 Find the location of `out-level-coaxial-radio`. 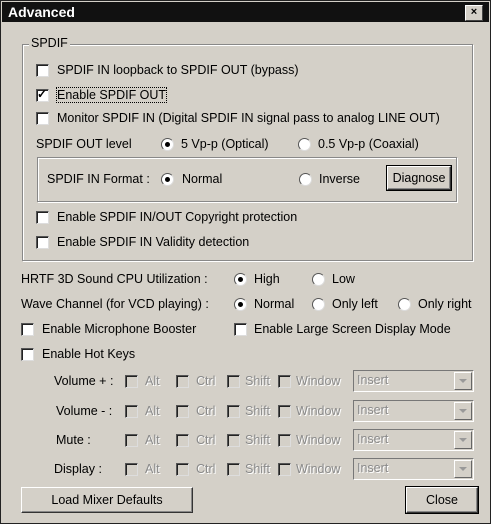

out-level-coaxial-radio is located at coordinates (304, 144).